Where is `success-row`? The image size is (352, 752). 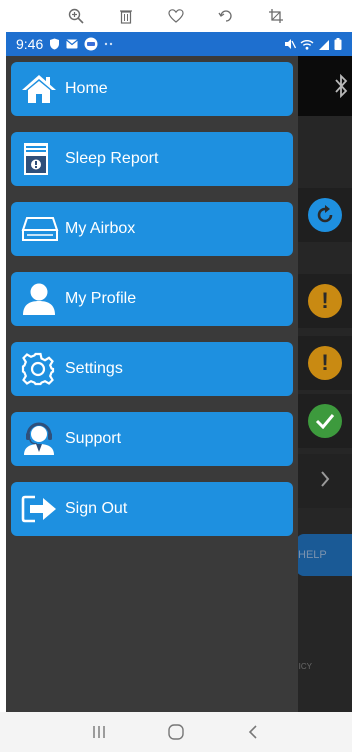
success-row is located at coordinates (324, 421).